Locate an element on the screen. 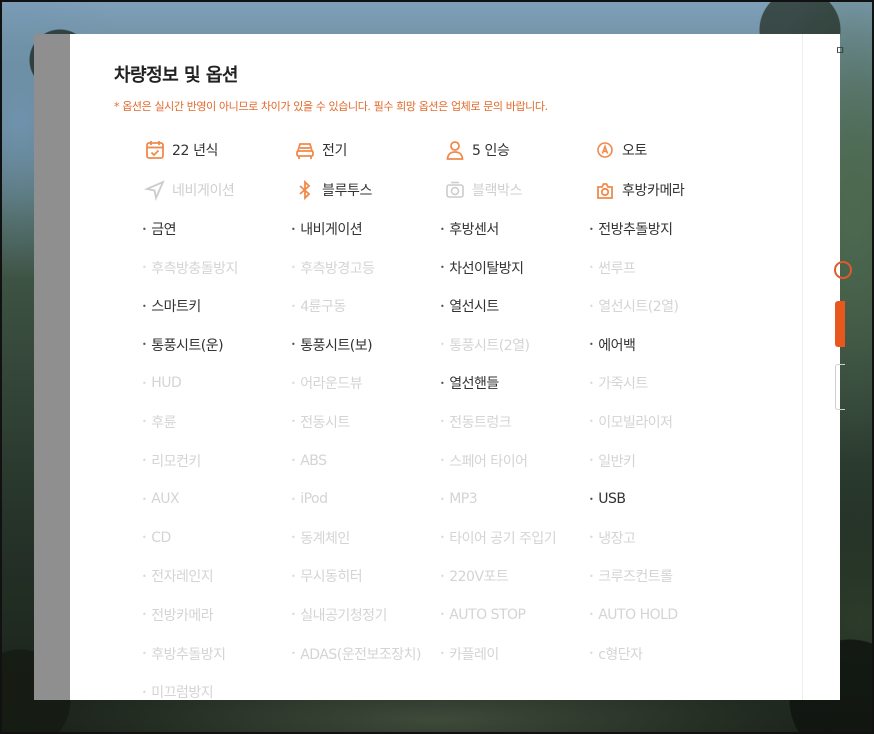  option-item: 통풍시트(보) is located at coordinates (365, 345).